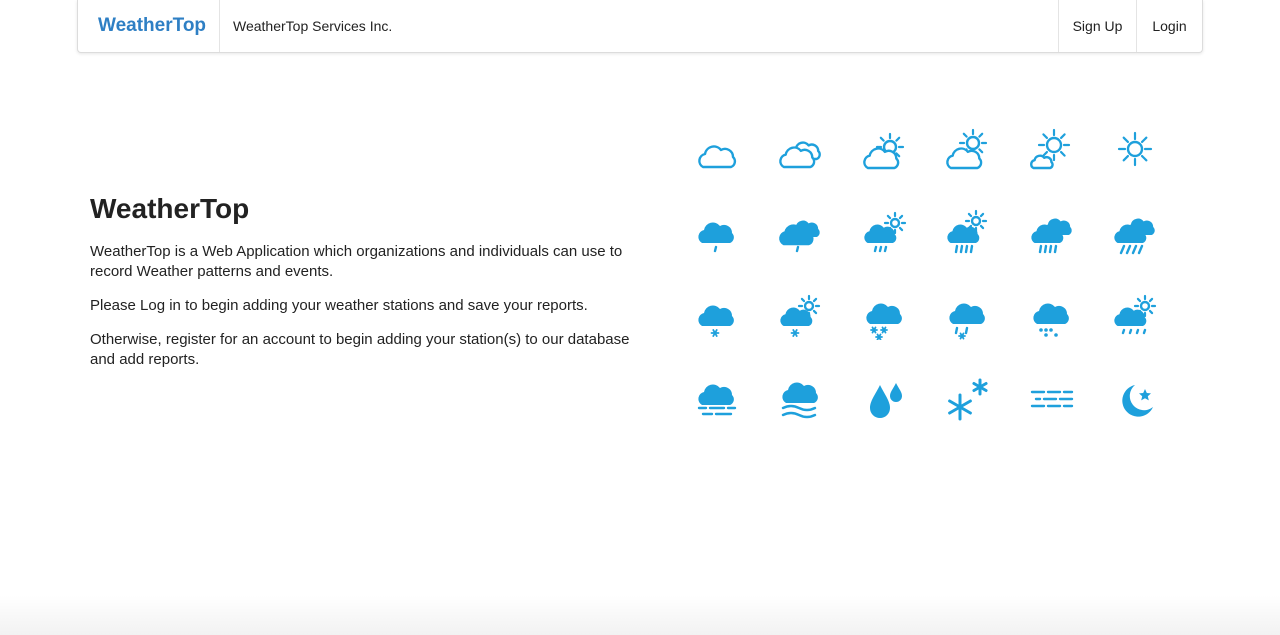  Describe the element at coordinates (1169, 26) in the screenshot. I see `login-link: Login` at that location.